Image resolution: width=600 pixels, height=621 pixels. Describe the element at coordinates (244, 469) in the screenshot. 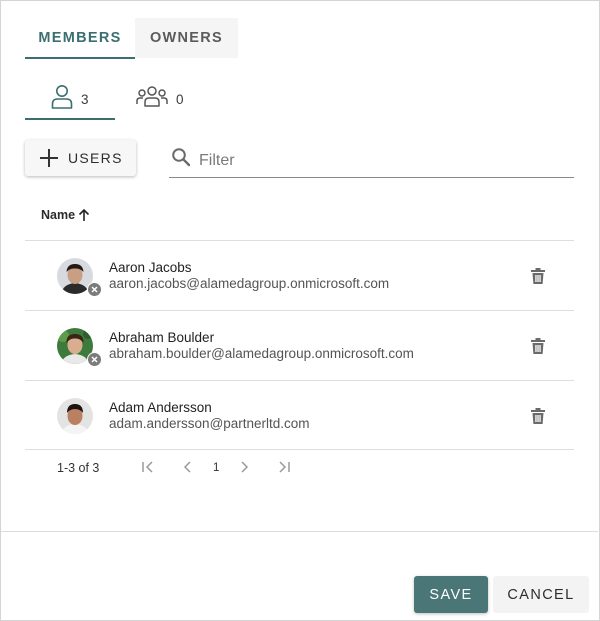

I see `next-page-icon` at that location.